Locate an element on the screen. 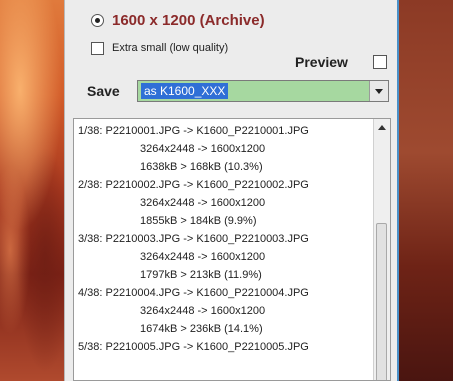 The image size is (453, 381). scroll-up-arrow-icon is located at coordinates (382, 127).